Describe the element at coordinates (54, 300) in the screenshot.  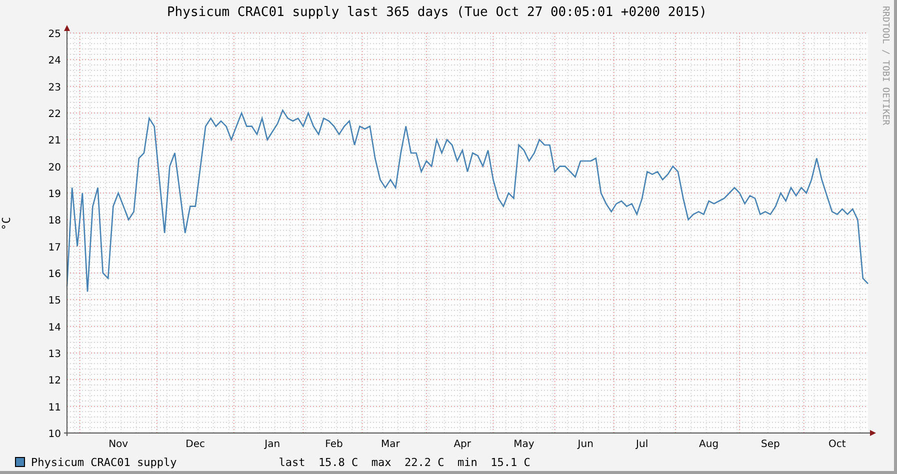
I see `y-tick-label: 15` at that location.